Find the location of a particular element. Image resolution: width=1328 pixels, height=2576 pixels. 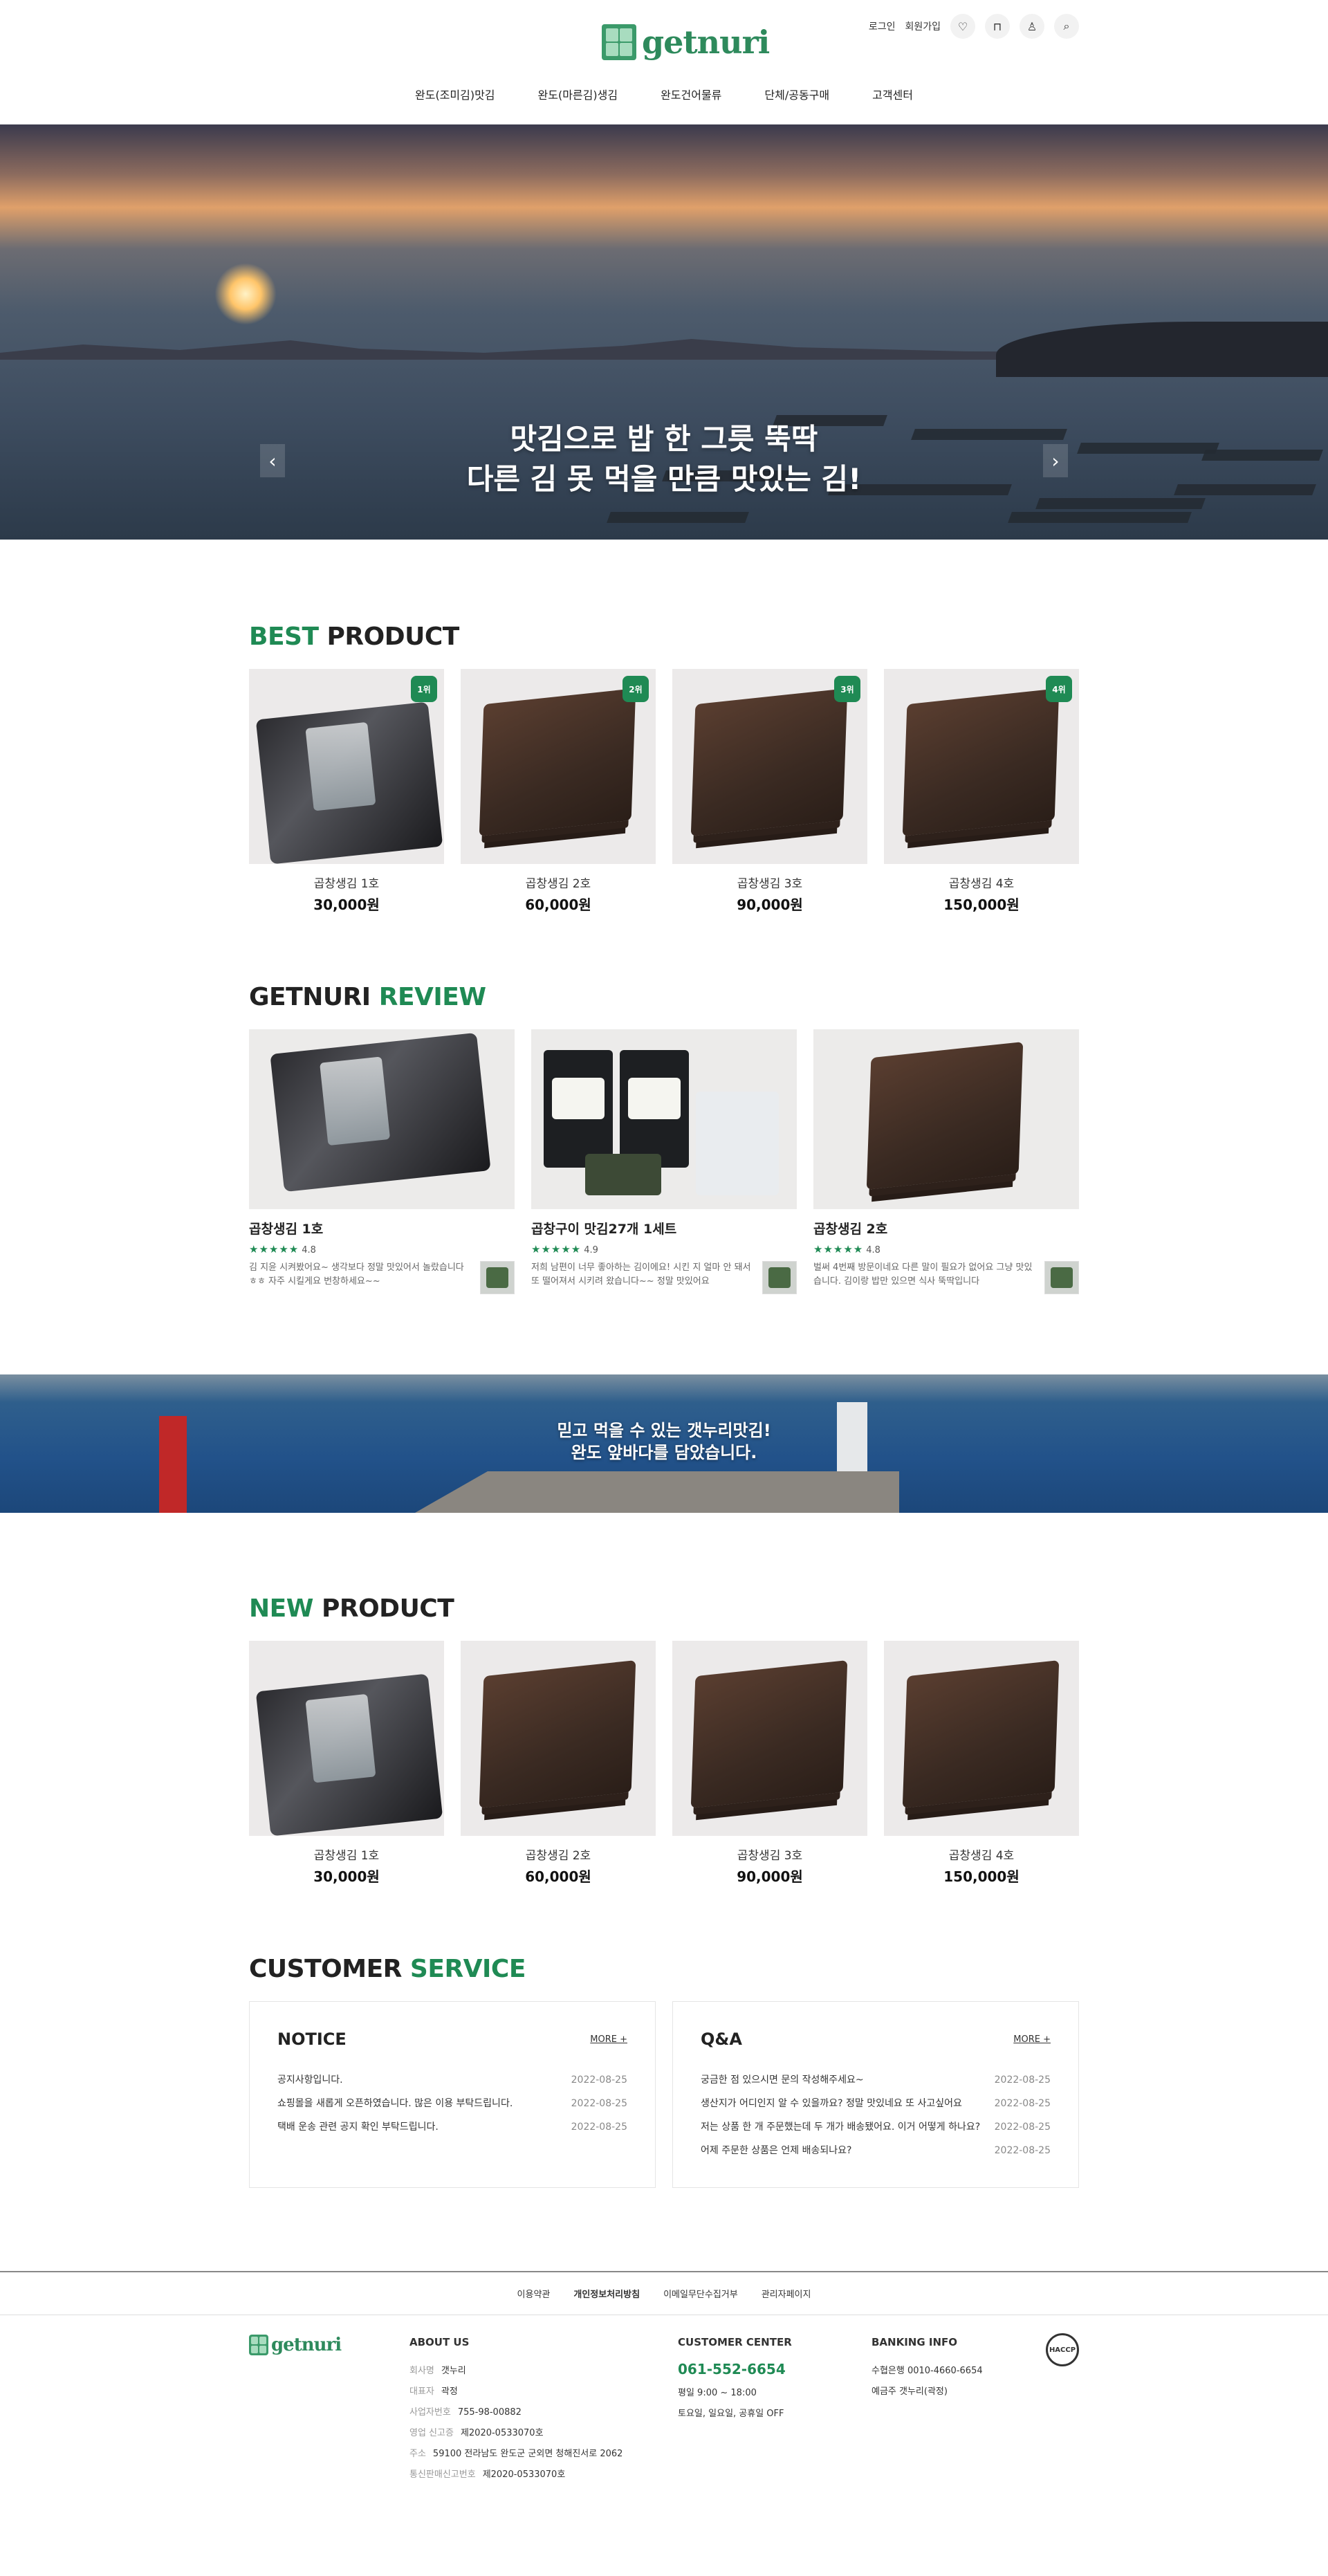

list-item: 택배 운송 관련 공지 확인 부탁드립니다. 2022-08-25 is located at coordinates (452, 2127).